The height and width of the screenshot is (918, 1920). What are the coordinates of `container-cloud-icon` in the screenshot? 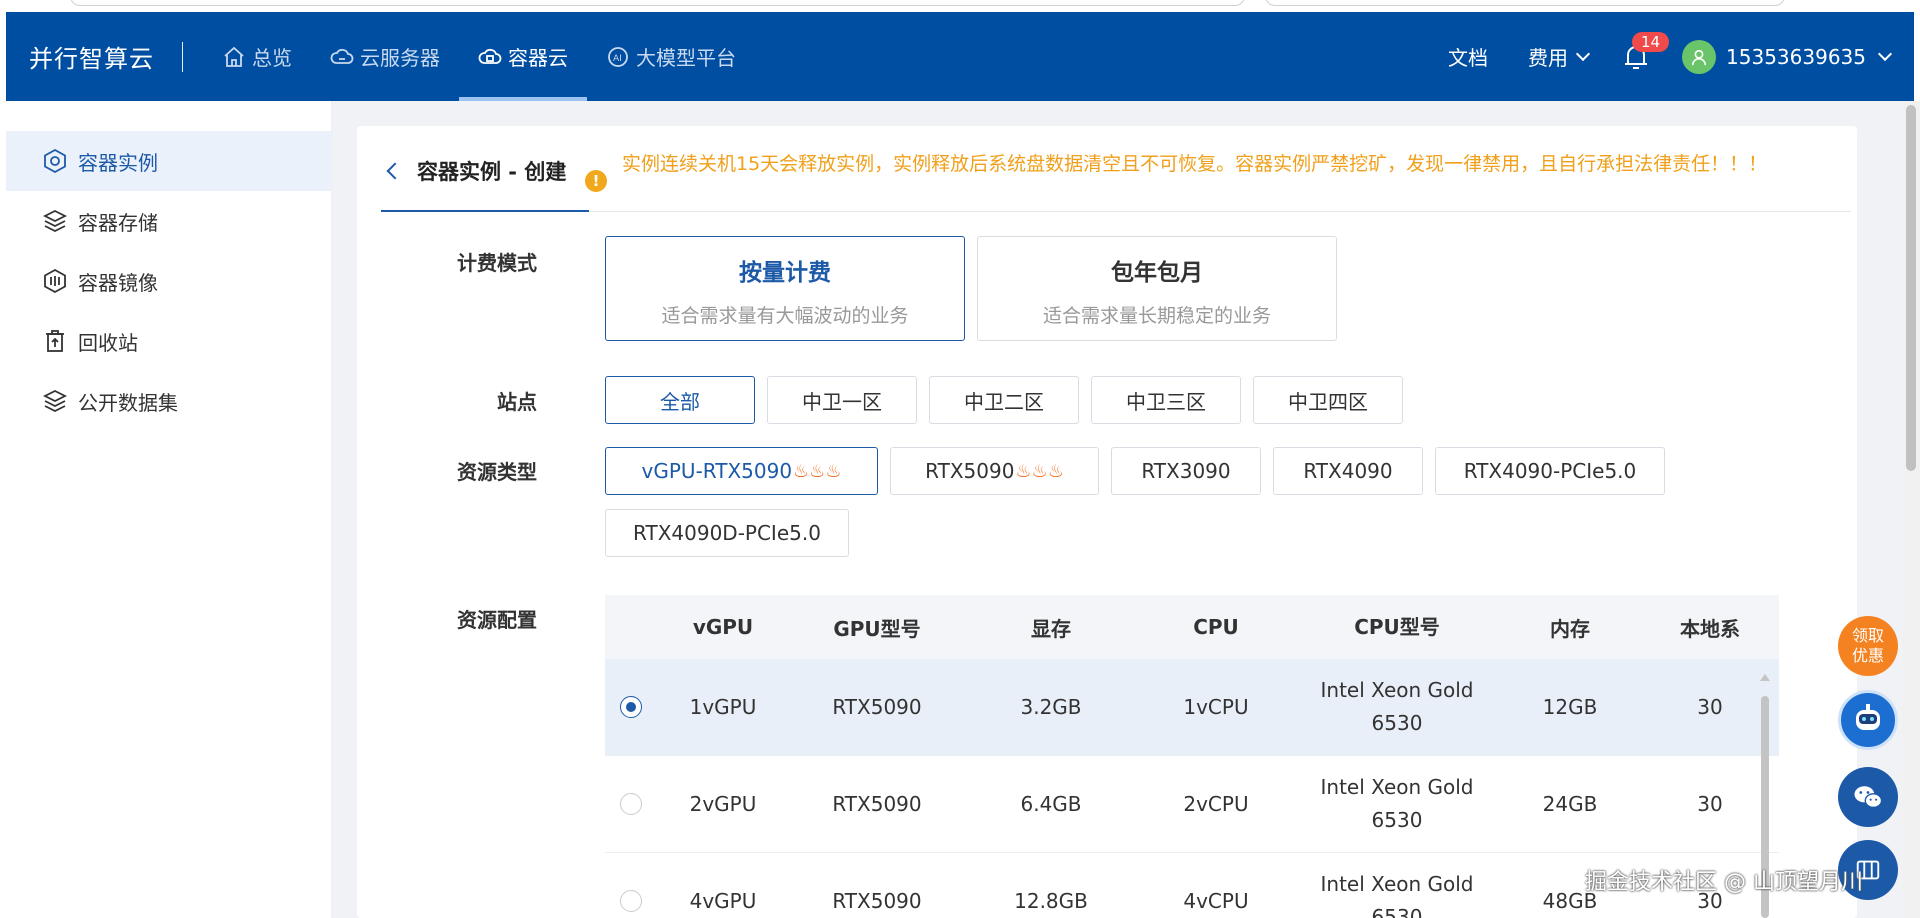 It's located at (490, 56).